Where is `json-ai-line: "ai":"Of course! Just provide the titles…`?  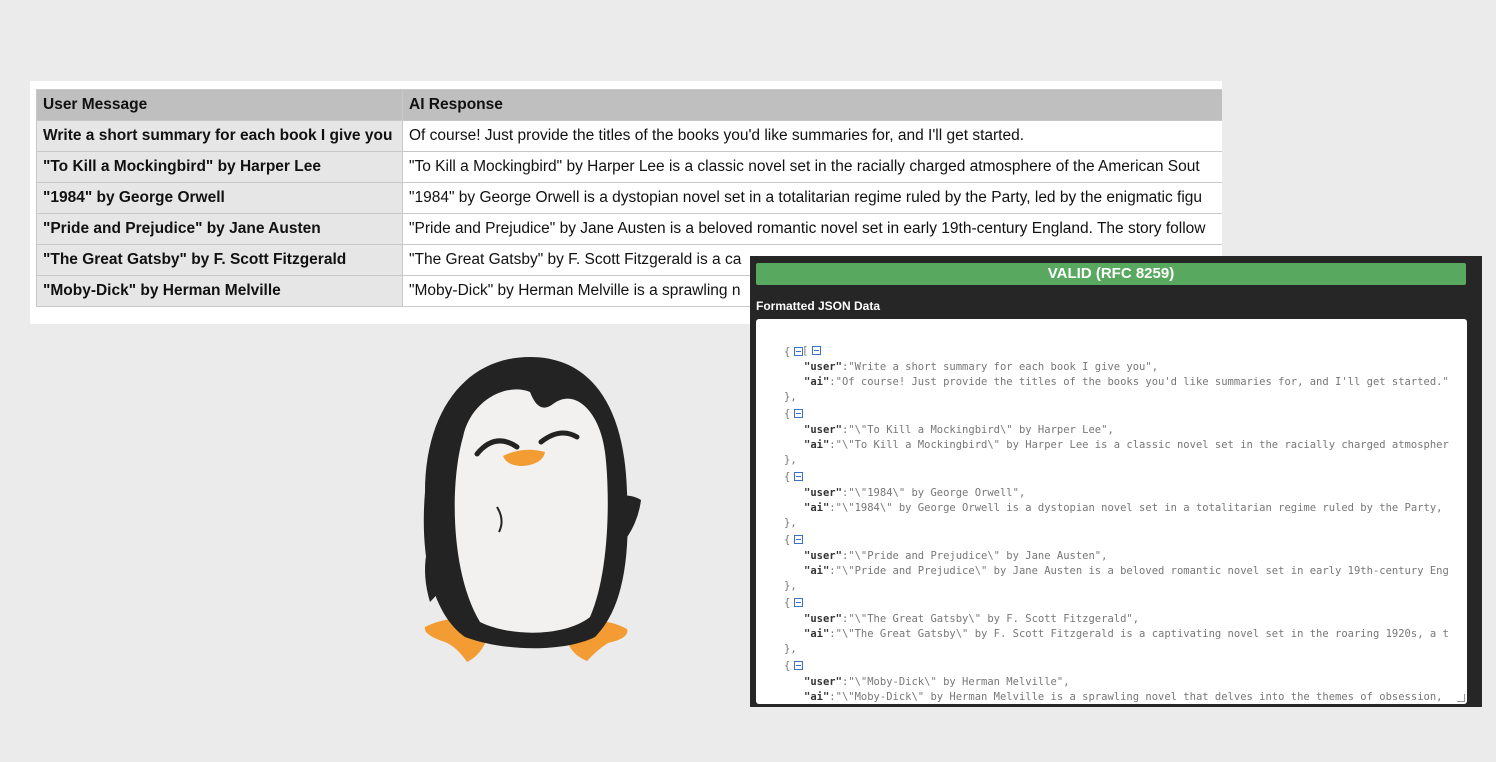 json-ai-line: "ai":"Of course! Just provide the titles… is located at coordinates (1126, 382).